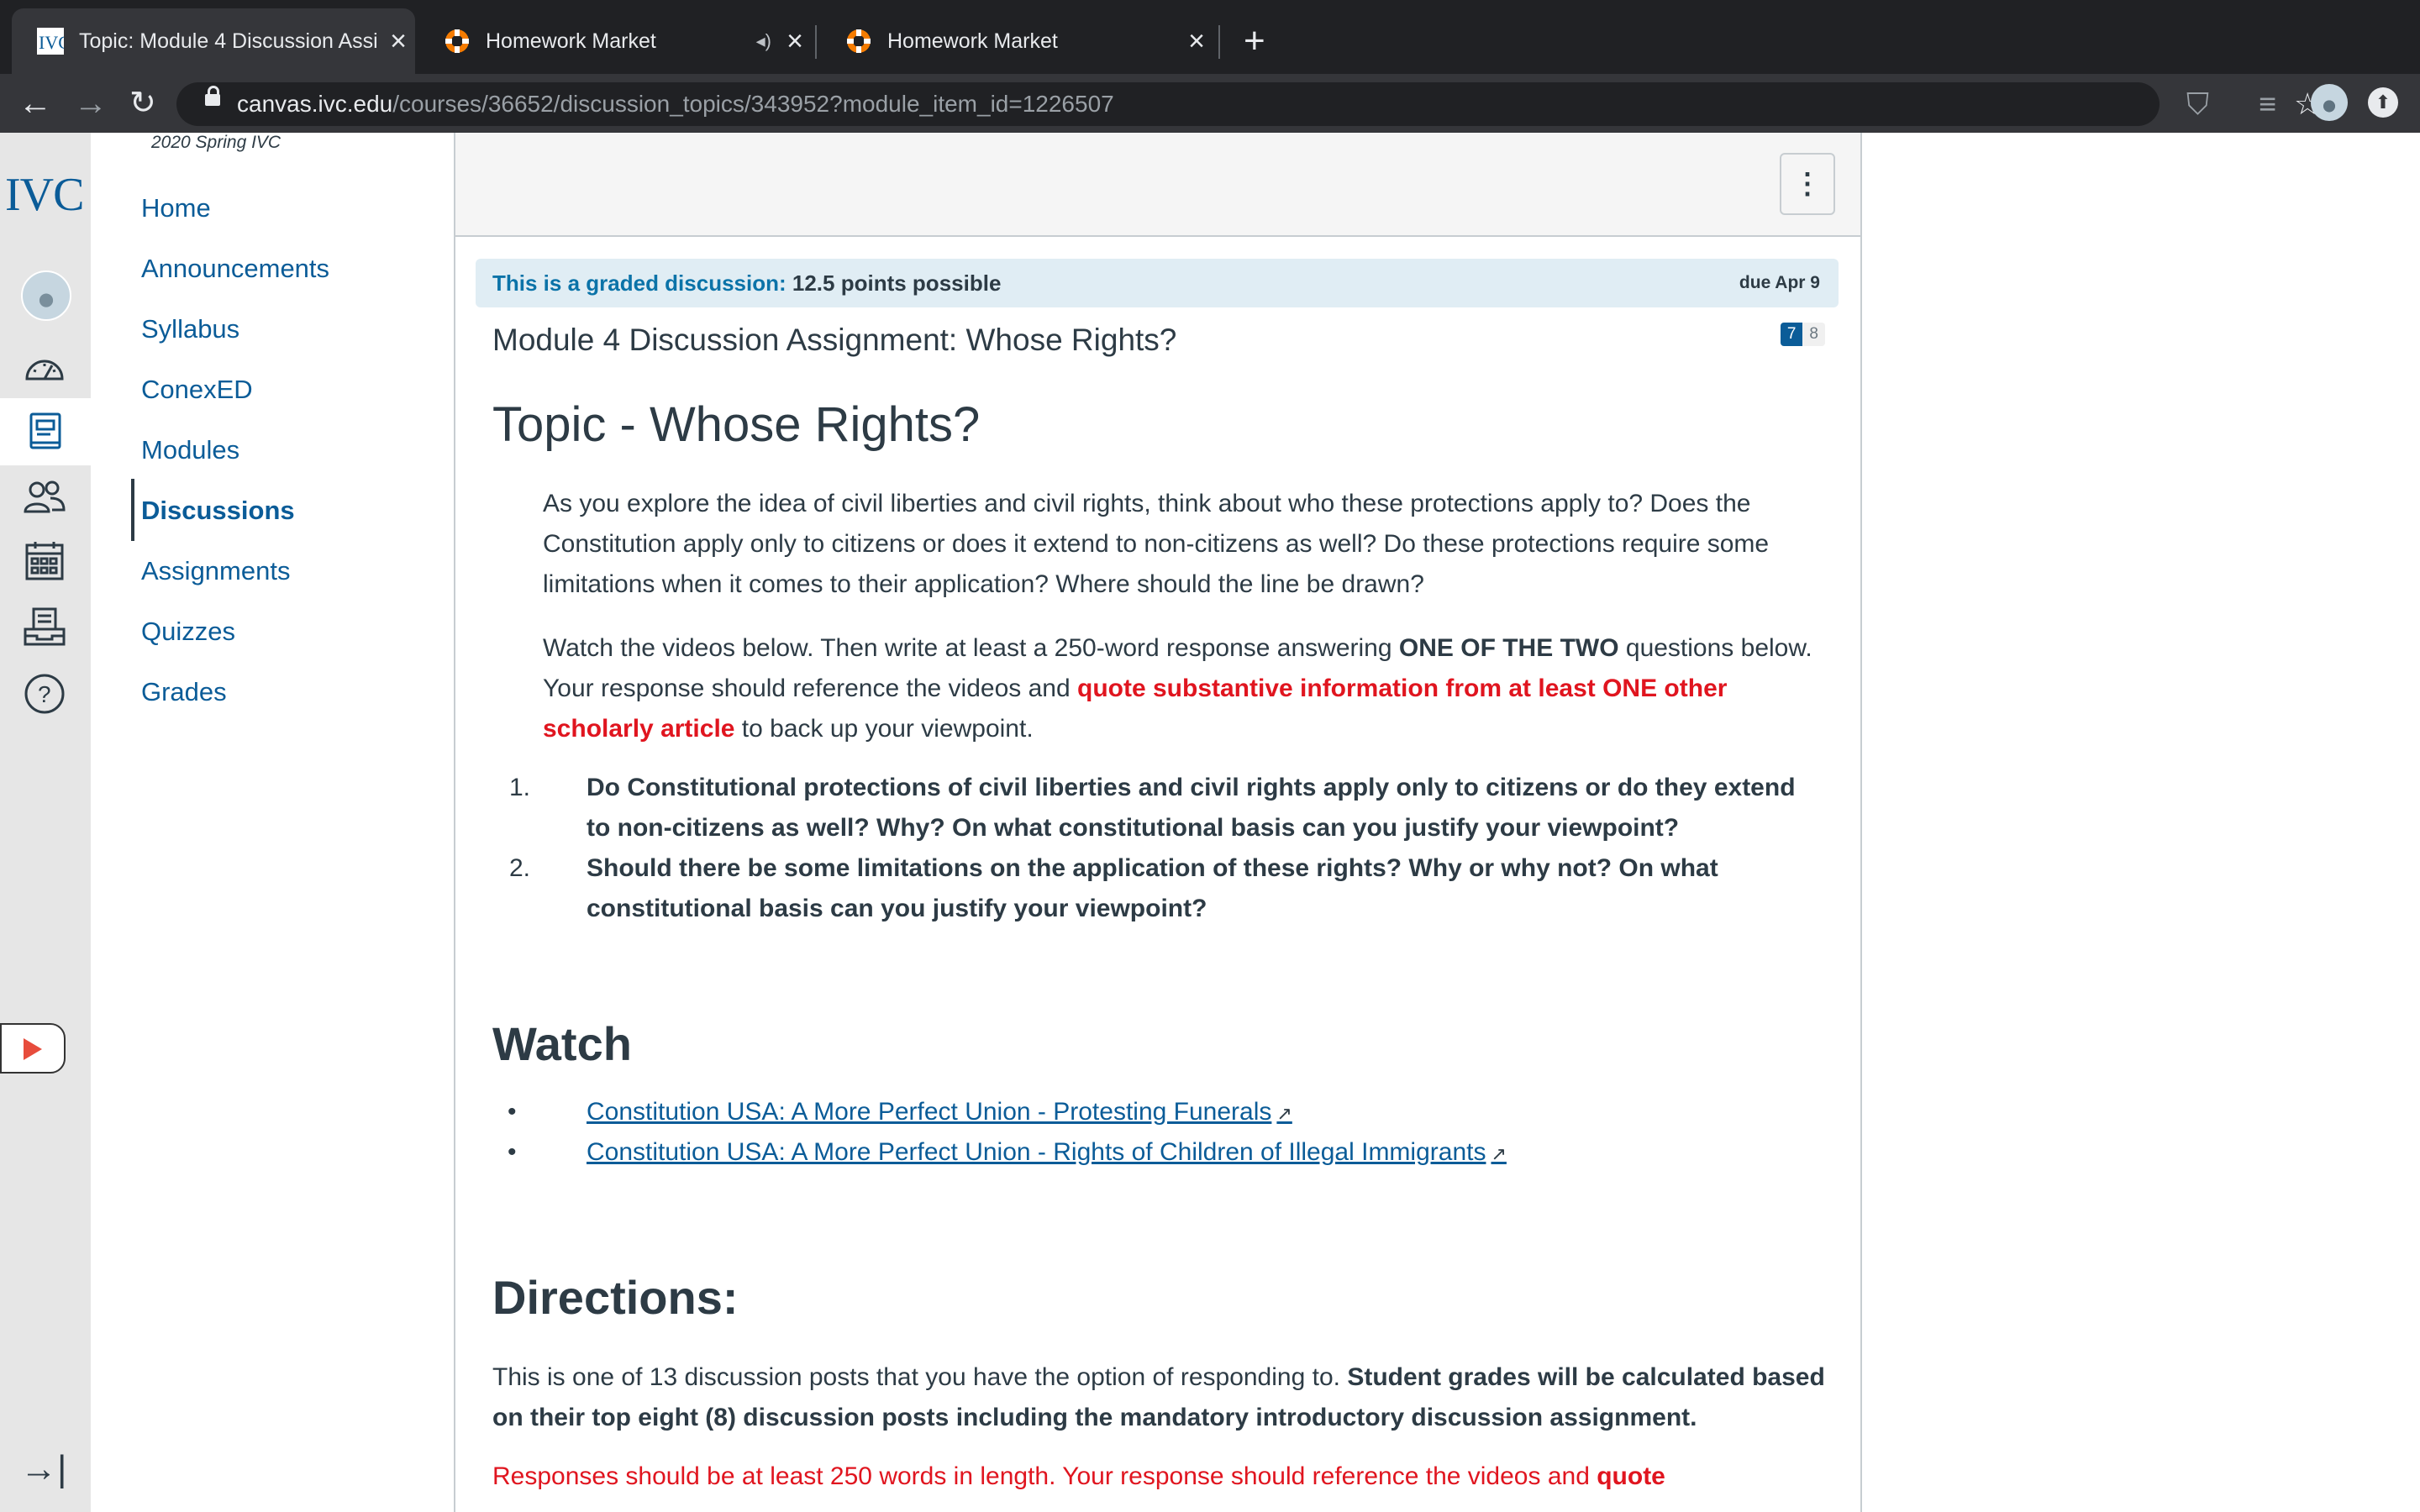 This screenshot has height=1512, width=2420. What do you see at coordinates (216, 571) in the screenshot?
I see `course-nav-assignments: Assignments` at bounding box center [216, 571].